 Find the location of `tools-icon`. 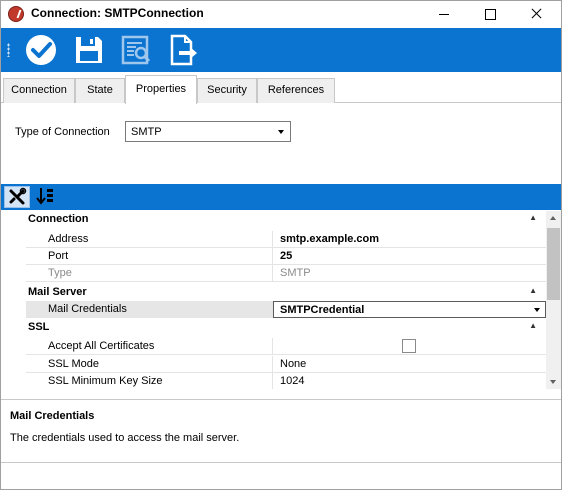

tools-icon is located at coordinates (18, 196).